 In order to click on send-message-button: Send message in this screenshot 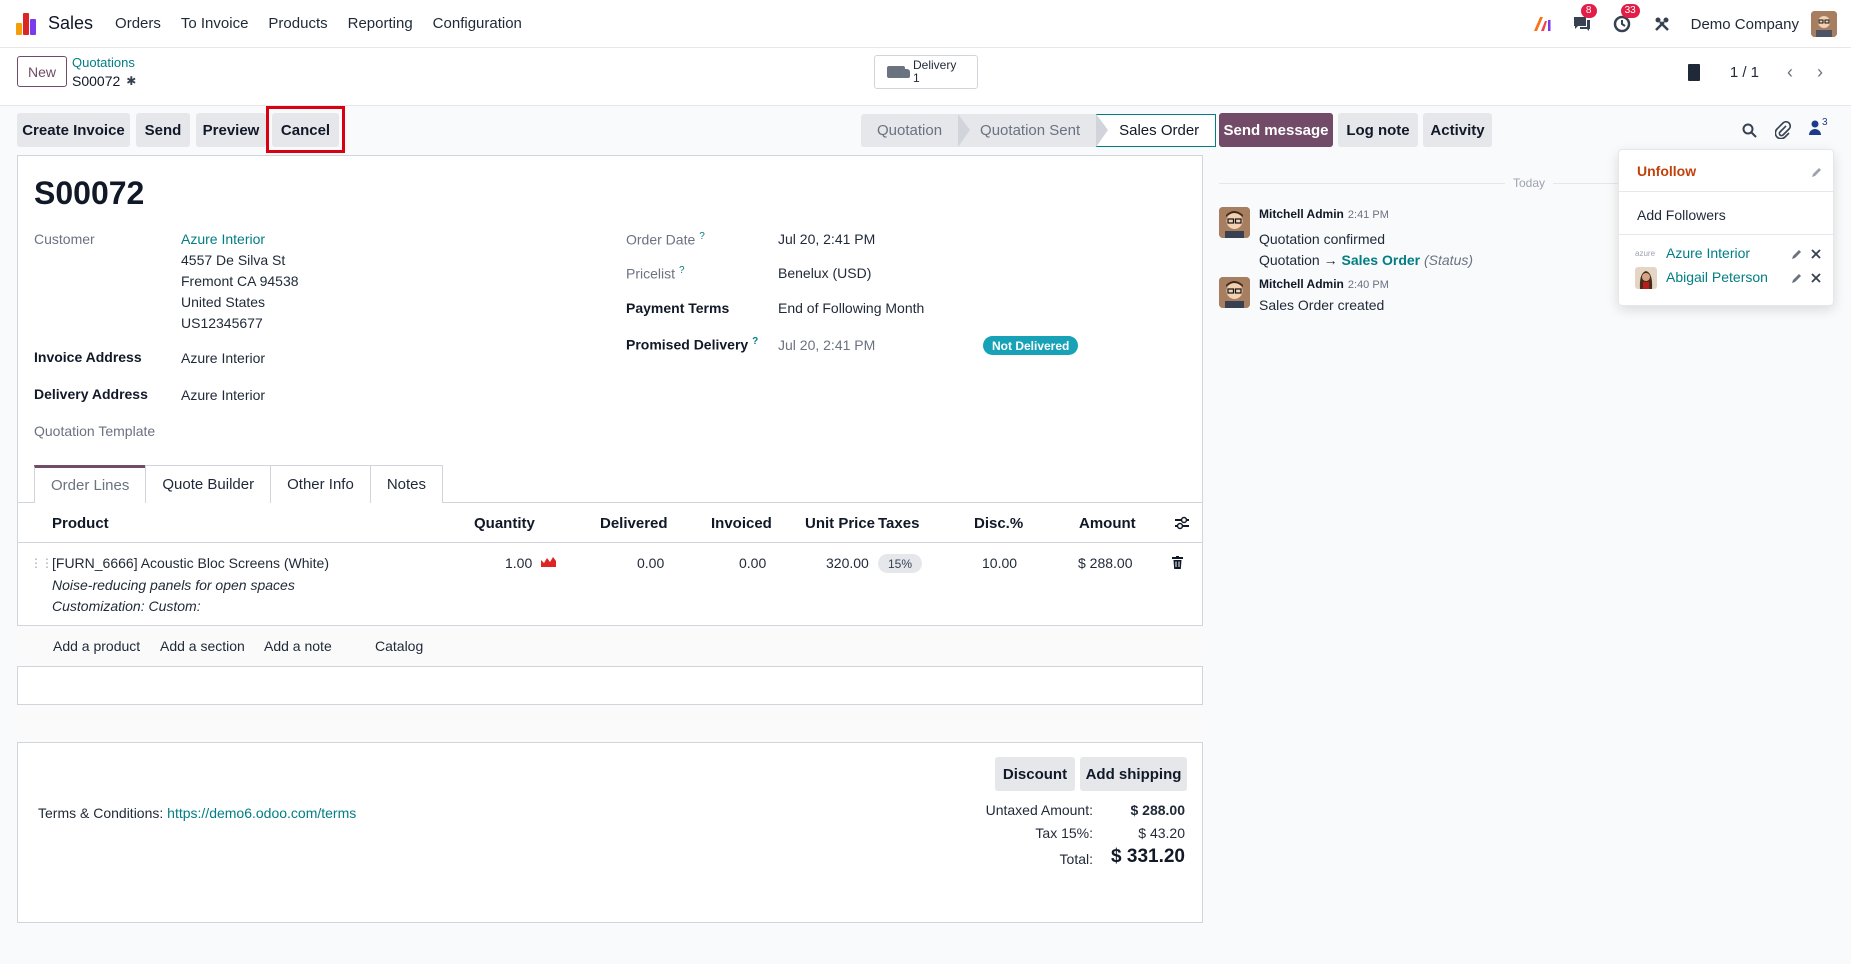, I will do `click(1276, 130)`.